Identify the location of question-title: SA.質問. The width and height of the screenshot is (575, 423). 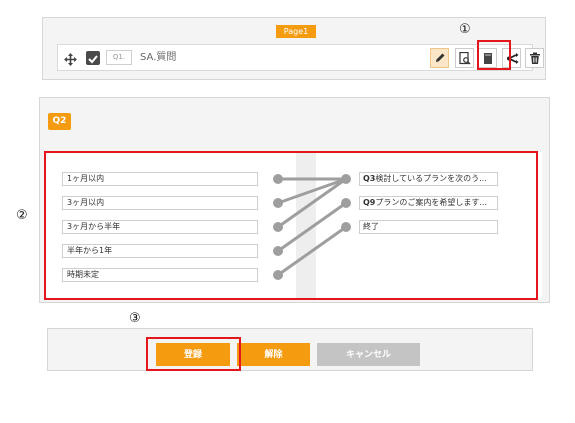
(158, 57).